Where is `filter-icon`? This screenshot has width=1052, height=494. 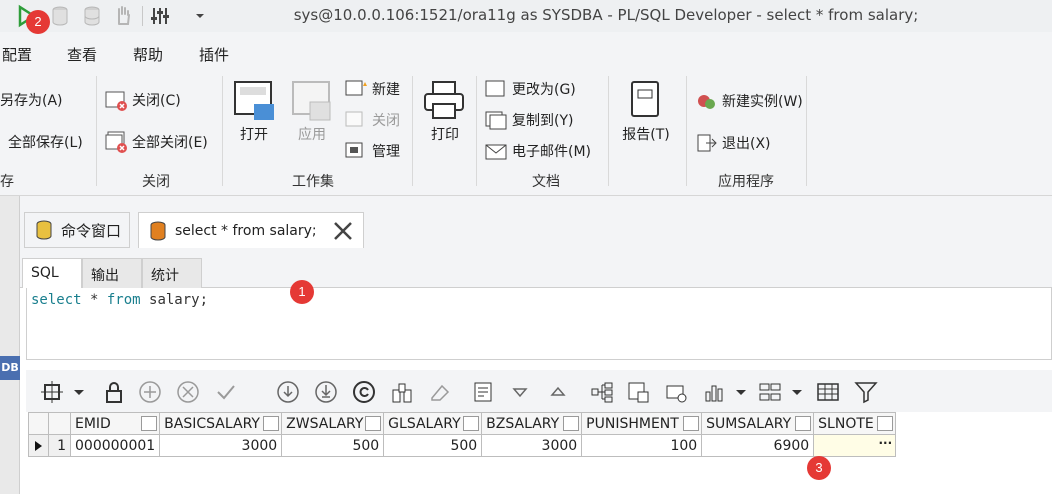 filter-icon is located at coordinates (866, 392).